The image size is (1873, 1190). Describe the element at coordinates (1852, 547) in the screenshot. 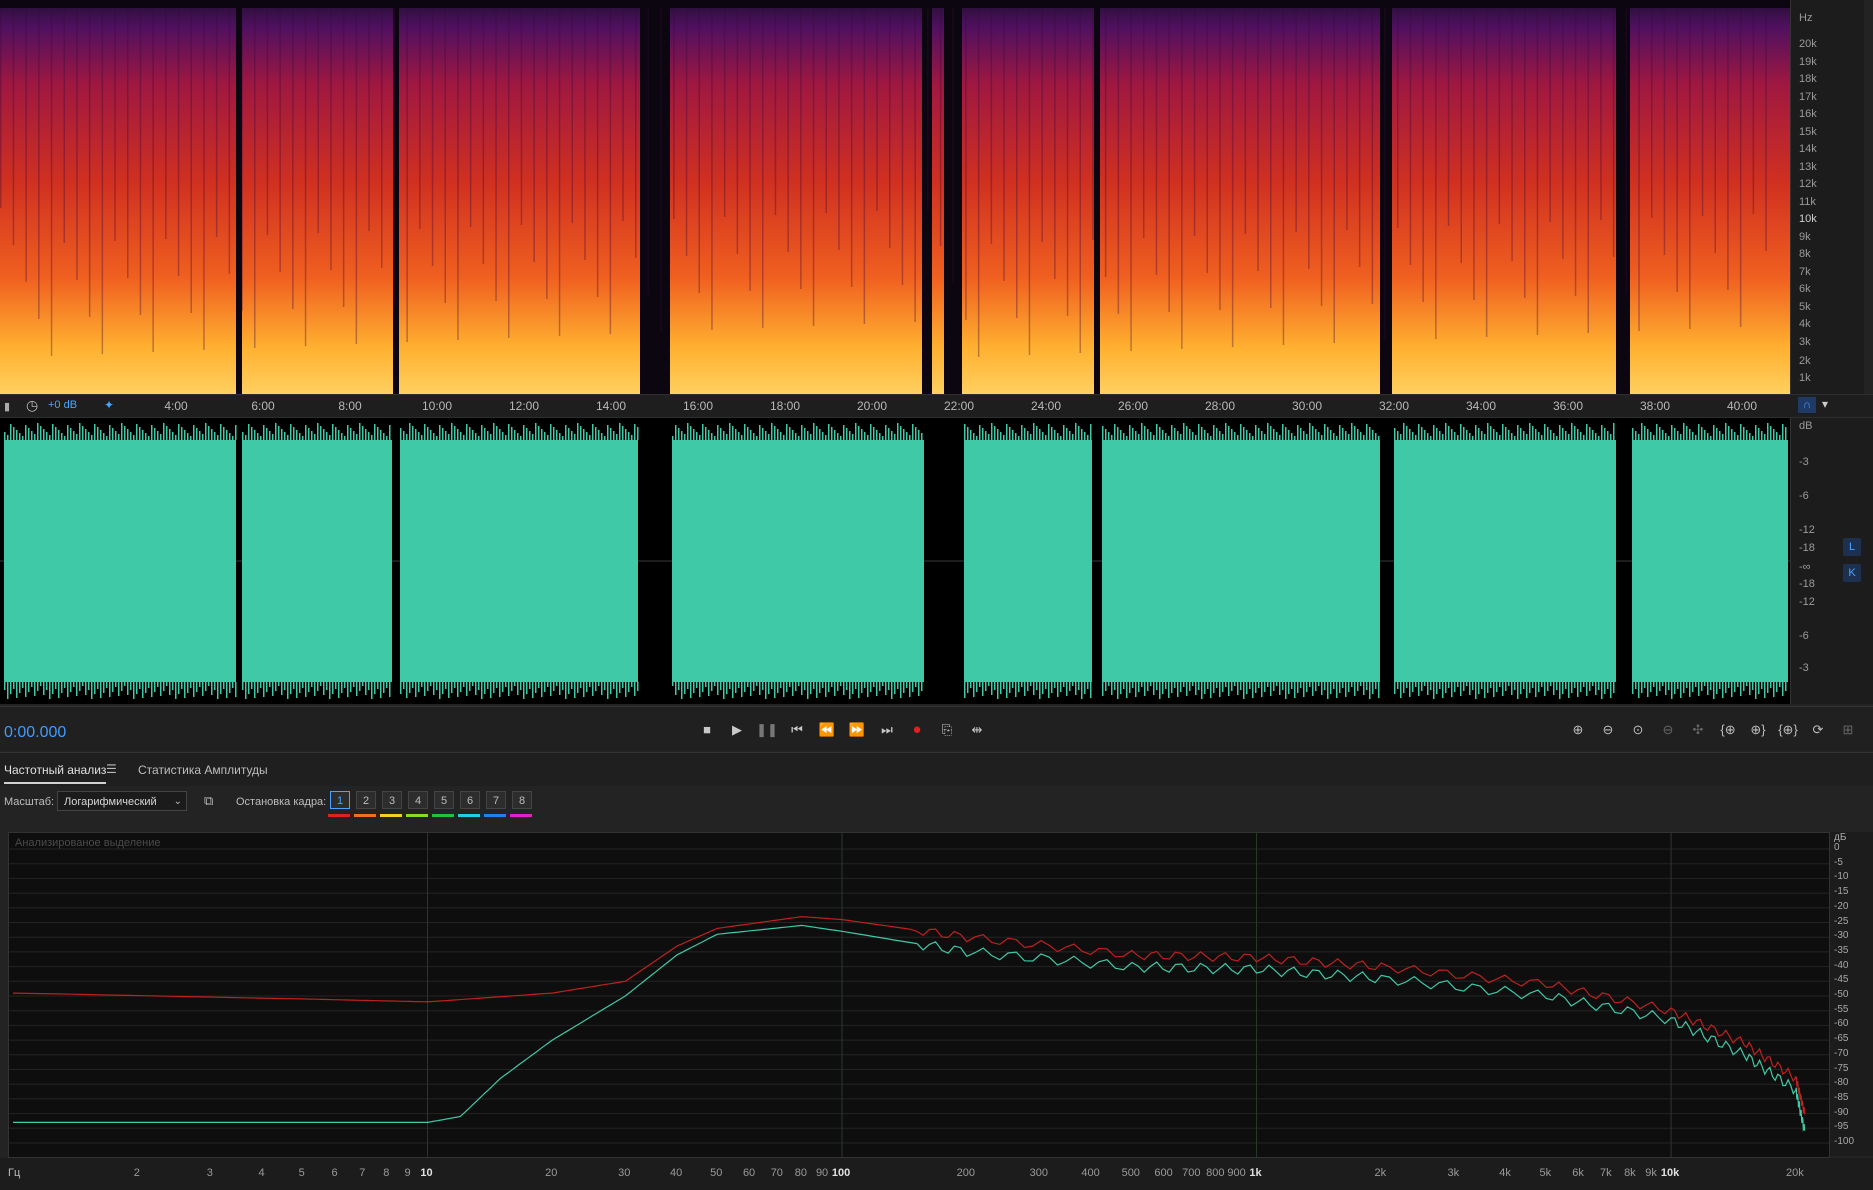

I see `channel-left-button: L` at that location.